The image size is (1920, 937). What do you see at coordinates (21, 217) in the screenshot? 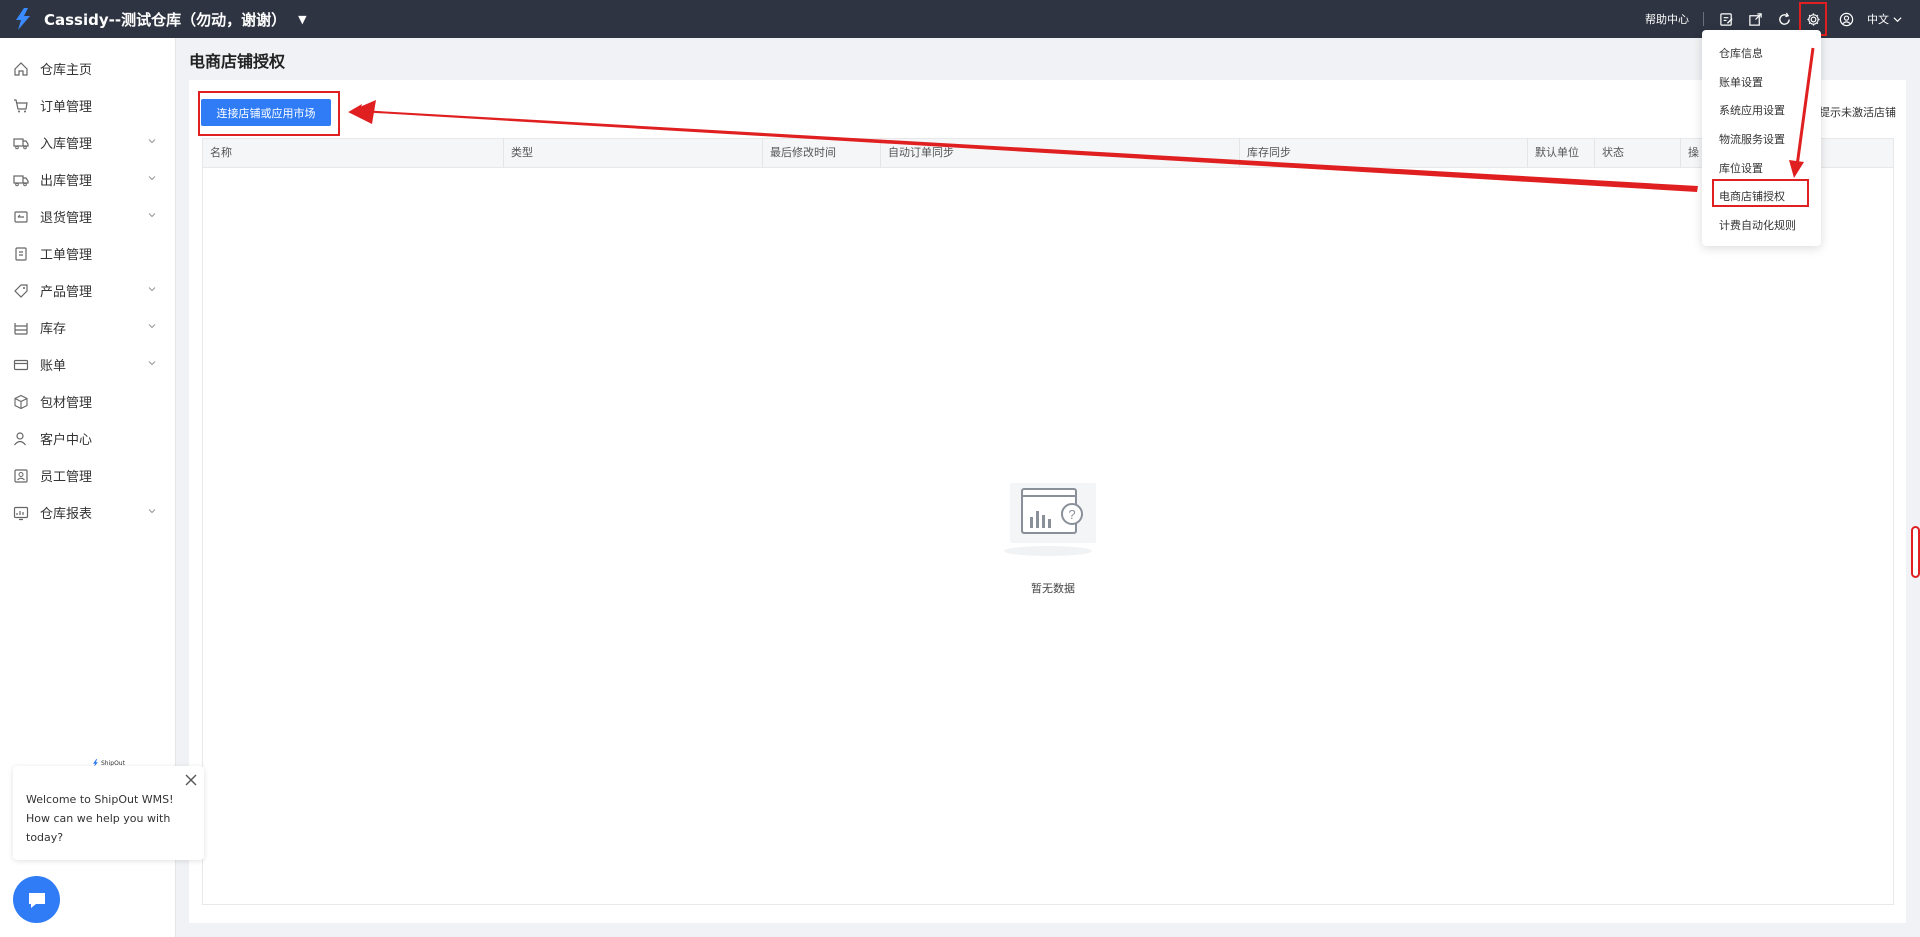
I see `return-icon` at bounding box center [21, 217].